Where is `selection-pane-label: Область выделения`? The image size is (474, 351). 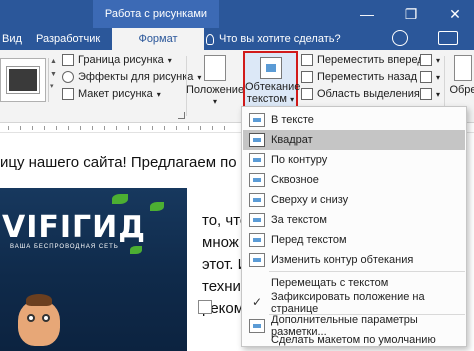
selection-pane-label: Область выделения is located at coordinates (368, 94).